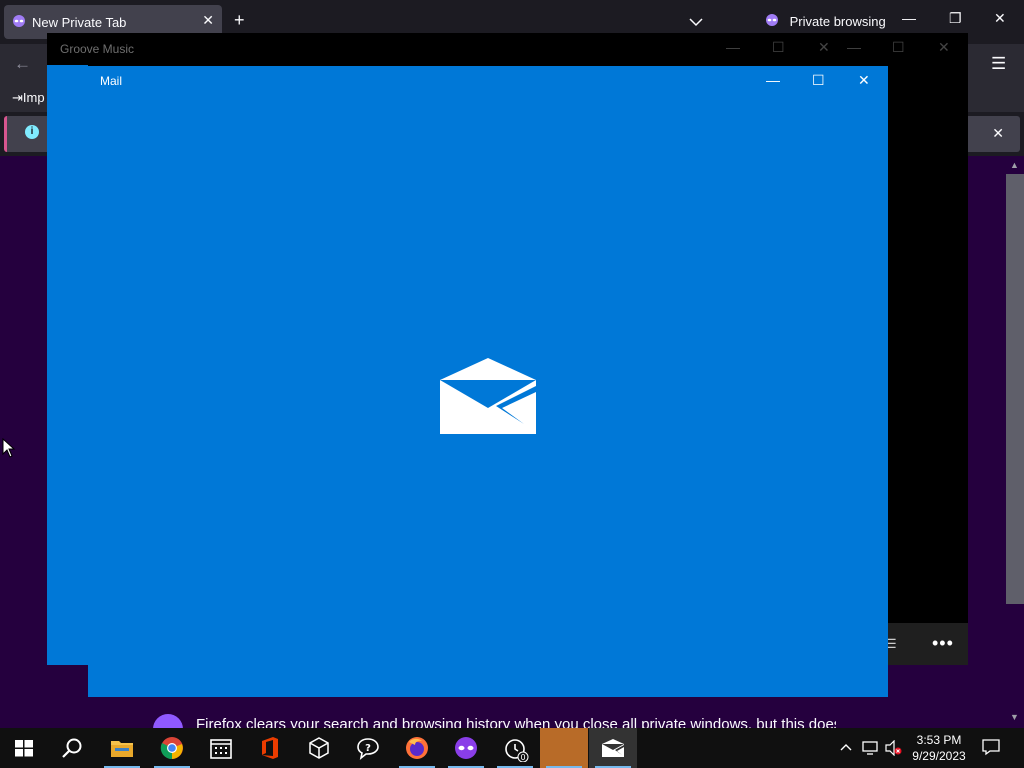 The width and height of the screenshot is (1024, 768). I want to click on taskbar-chrome, so click(172, 748).